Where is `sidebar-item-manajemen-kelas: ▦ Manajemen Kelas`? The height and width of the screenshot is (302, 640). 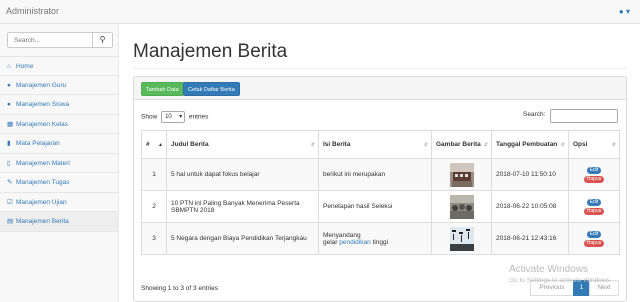
sidebar-item-manajemen-kelas: ▦ Manajemen Kelas is located at coordinates (59, 124).